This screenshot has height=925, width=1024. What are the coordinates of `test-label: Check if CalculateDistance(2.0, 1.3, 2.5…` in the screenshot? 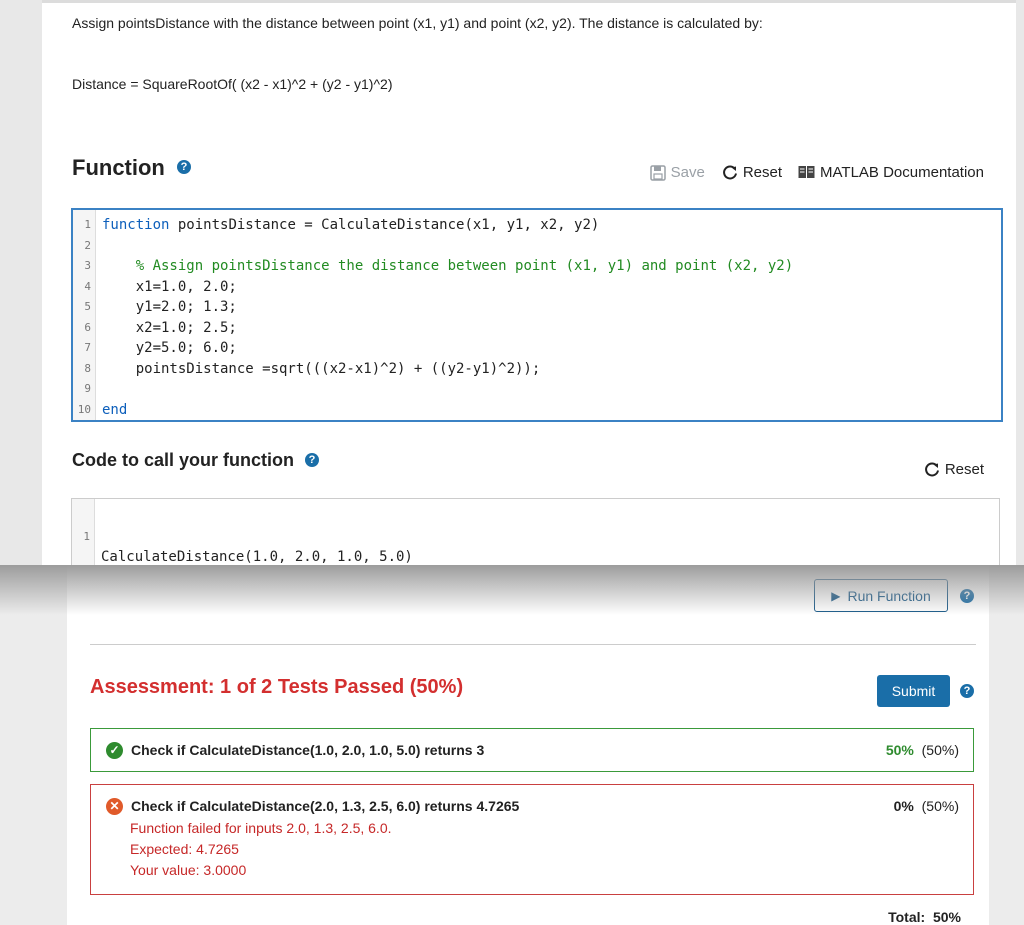 It's located at (325, 806).